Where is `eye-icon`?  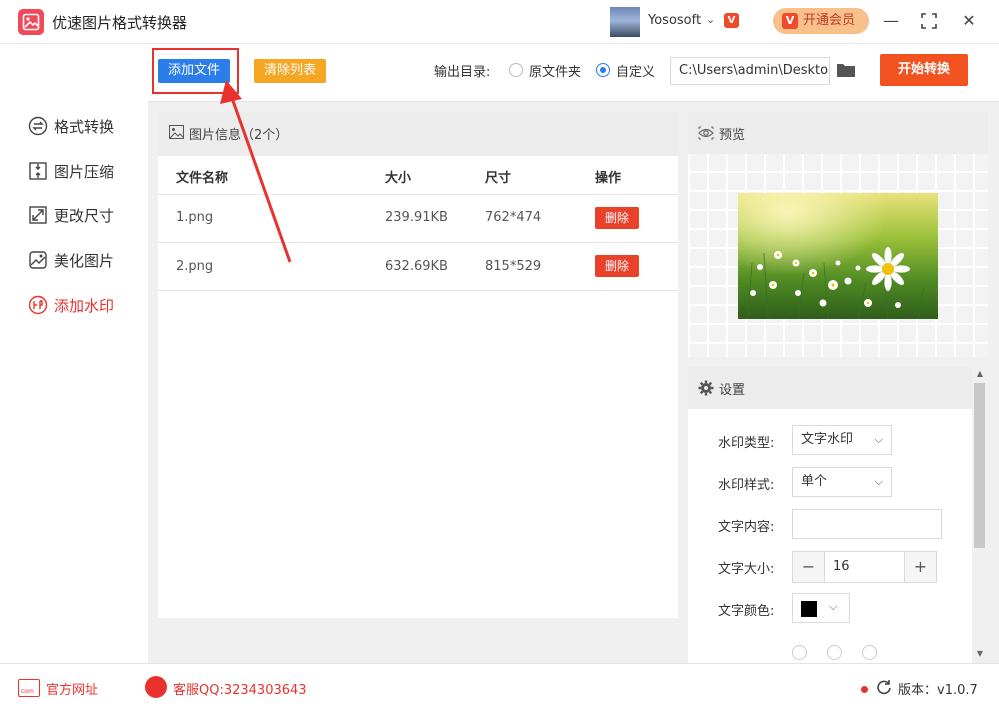
eye-icon is located at coordinates (706, 133).